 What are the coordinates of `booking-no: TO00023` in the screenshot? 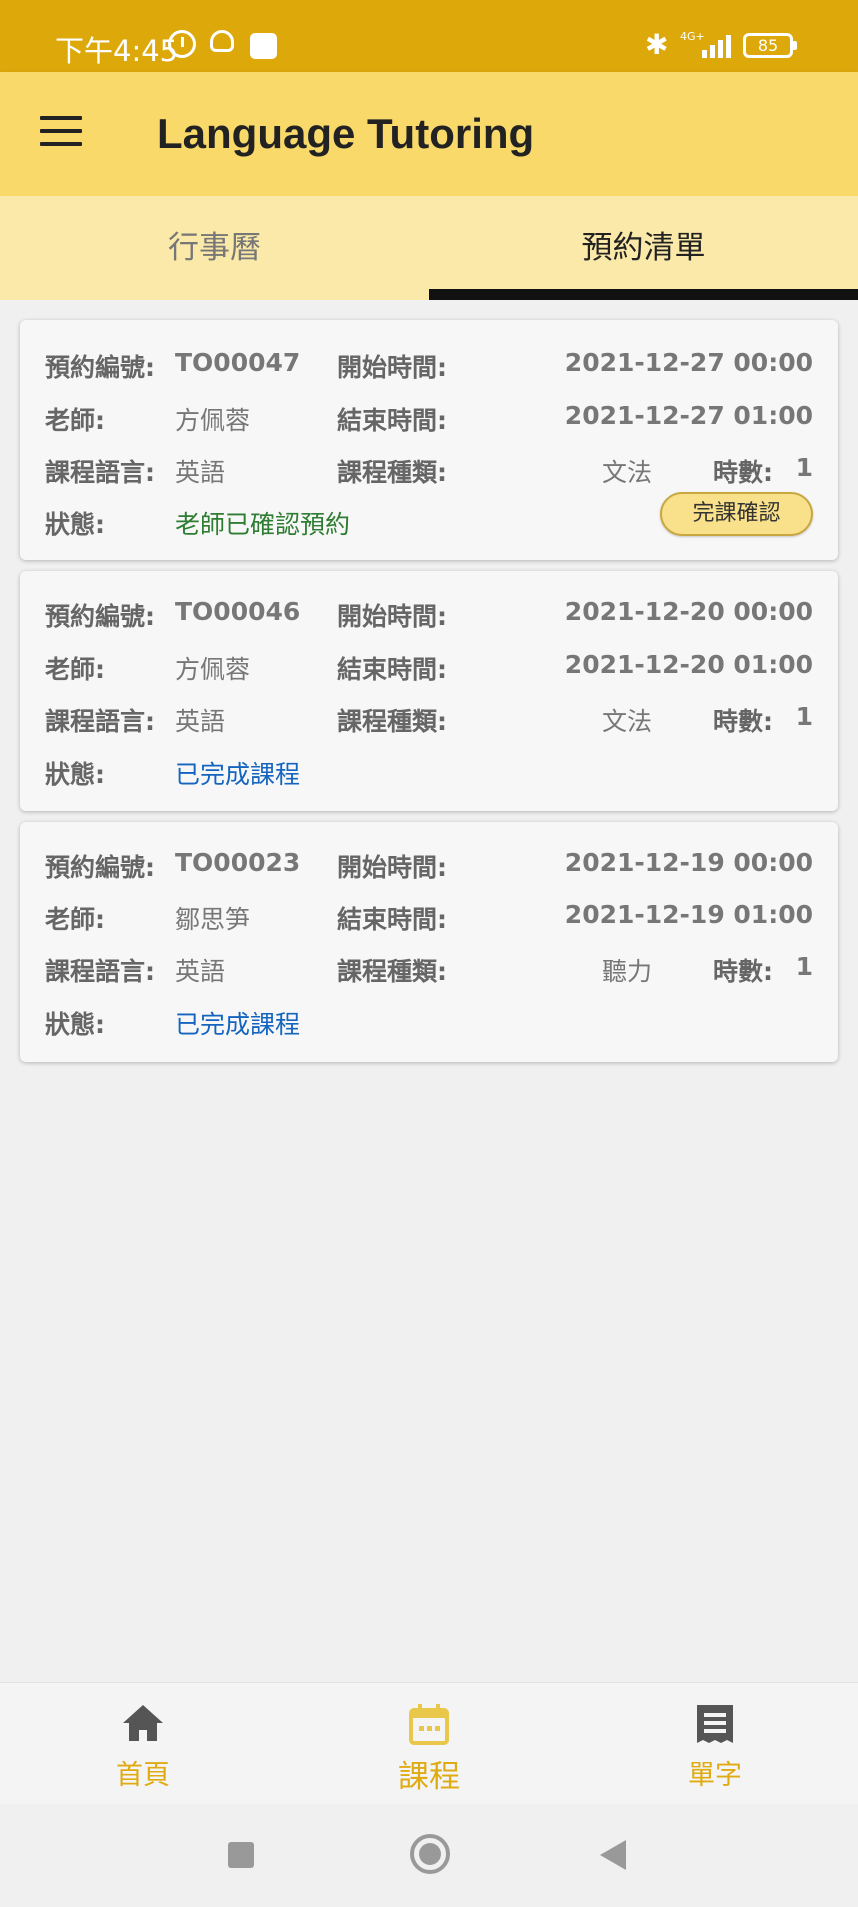 It's located at (238, 862).